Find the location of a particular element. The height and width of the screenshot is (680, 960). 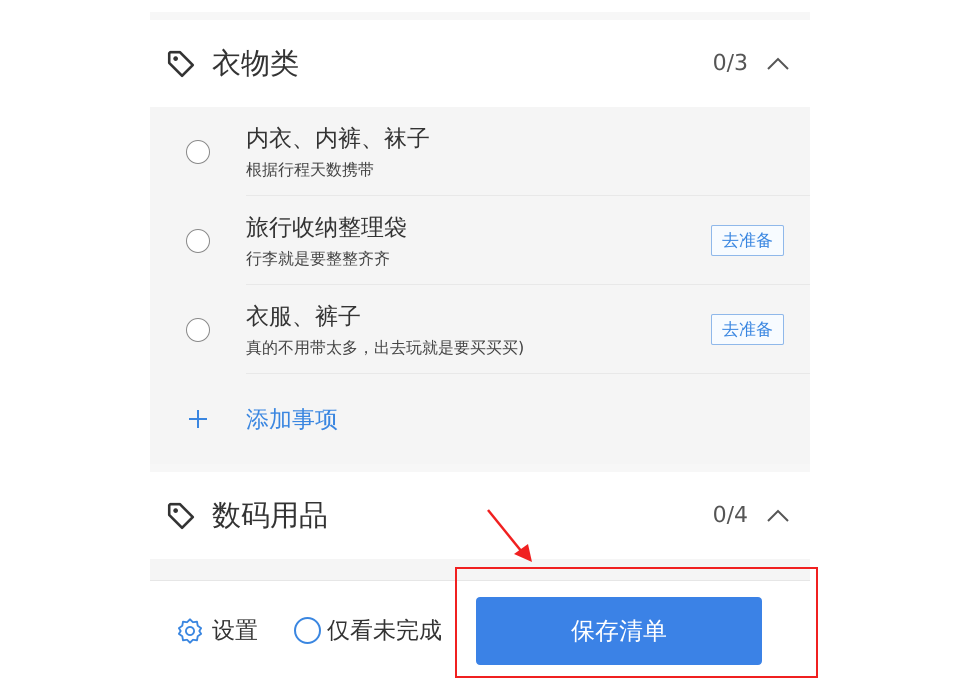

save-button: 保存清单 is located at coordinates (619, 630).